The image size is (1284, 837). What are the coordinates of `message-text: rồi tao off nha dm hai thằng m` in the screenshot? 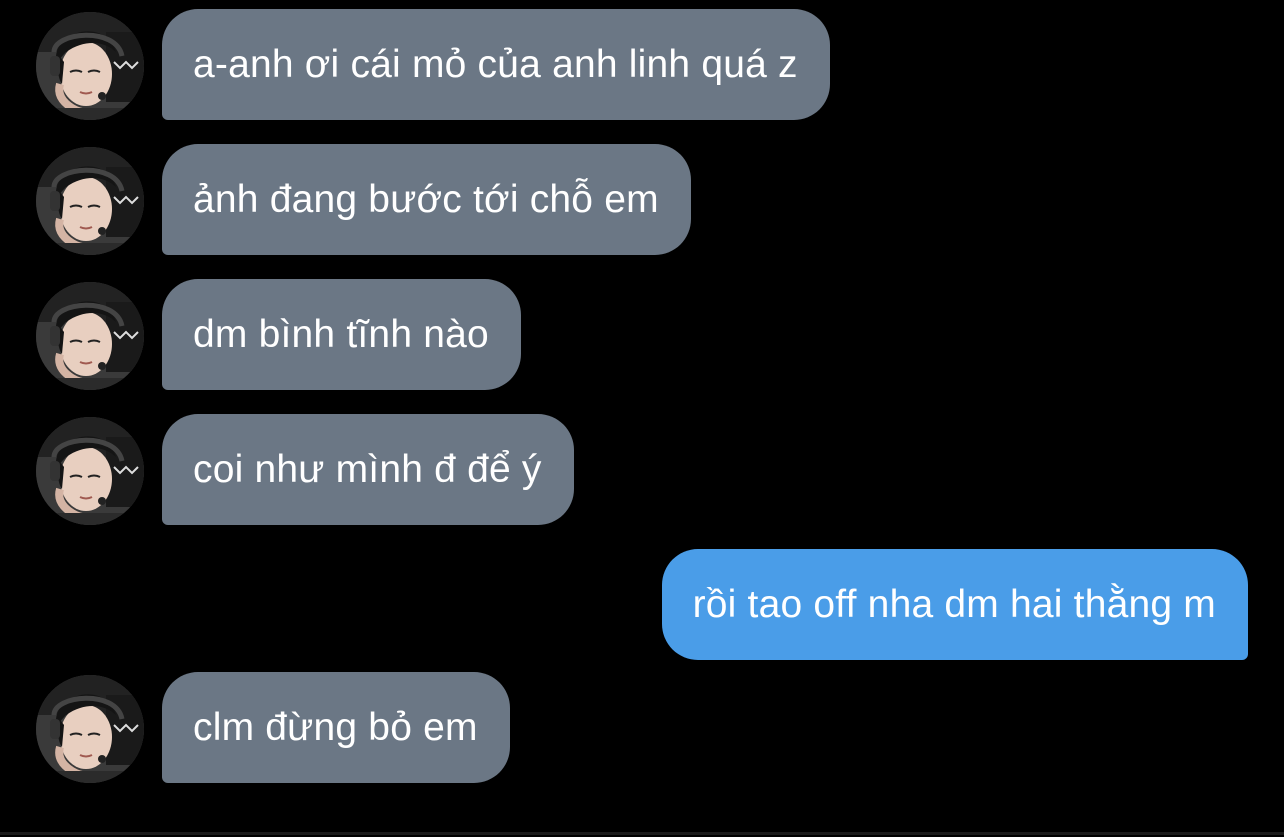 It's located at (954, 604).